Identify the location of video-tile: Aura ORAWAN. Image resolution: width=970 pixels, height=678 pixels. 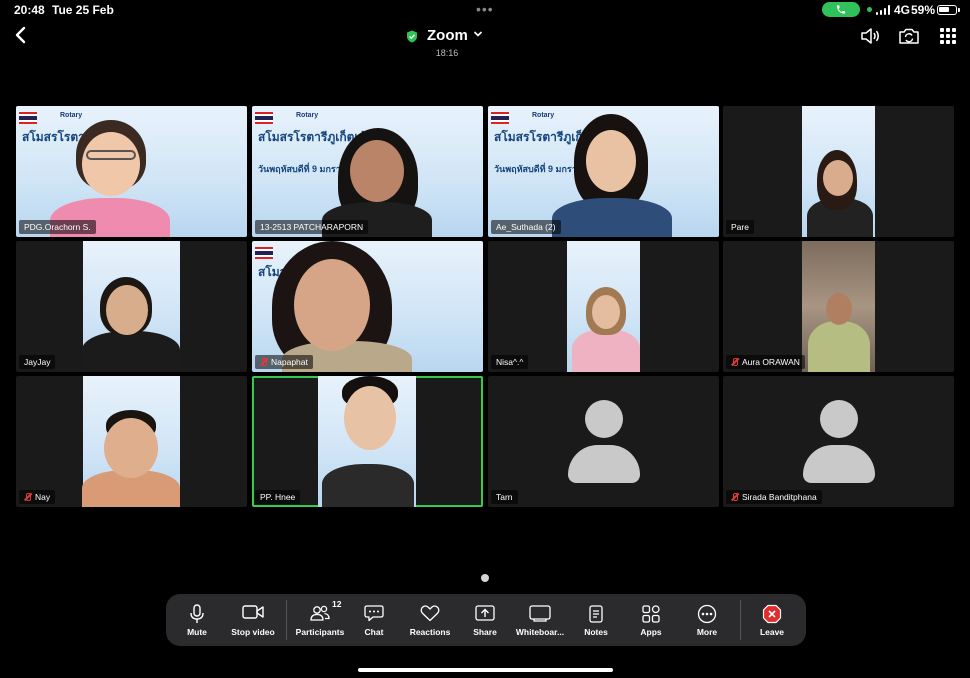
(838, 306).